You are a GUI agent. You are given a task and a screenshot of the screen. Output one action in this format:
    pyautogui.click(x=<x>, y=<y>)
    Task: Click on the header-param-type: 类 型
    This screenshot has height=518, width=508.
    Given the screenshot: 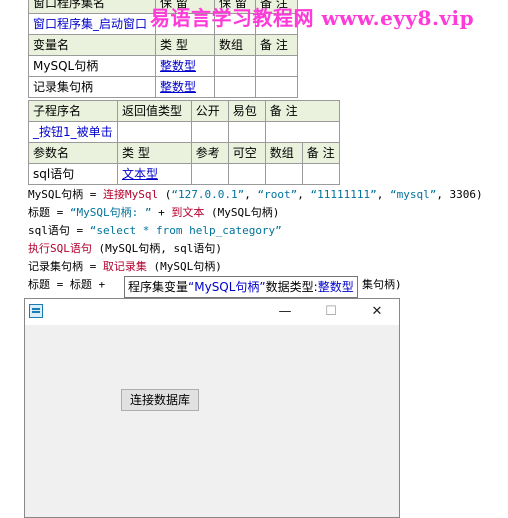 What is the action you would take?
    pyautogui.click(x=154, y=153)
    